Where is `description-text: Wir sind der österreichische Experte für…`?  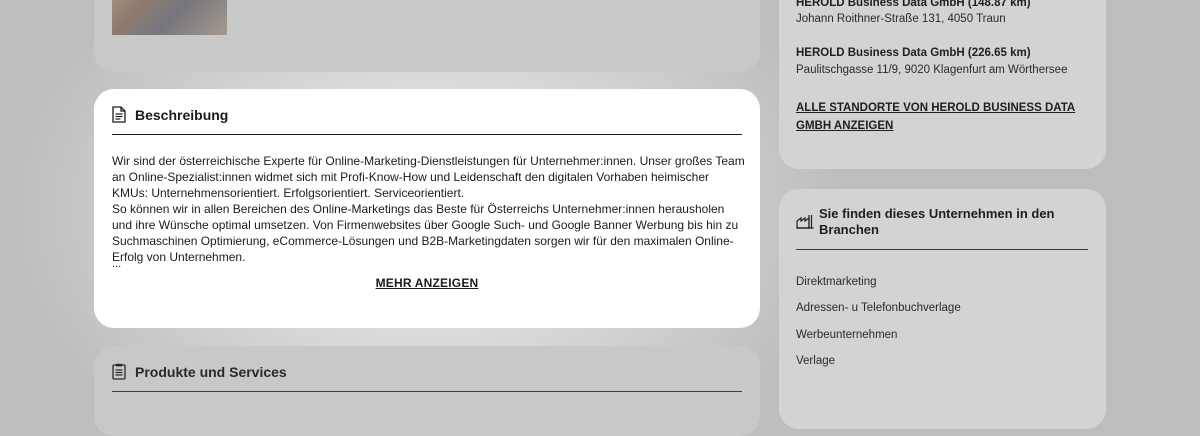
description-text: Wir sind der österreichische Experte für… is located at coordinates (429, 209).